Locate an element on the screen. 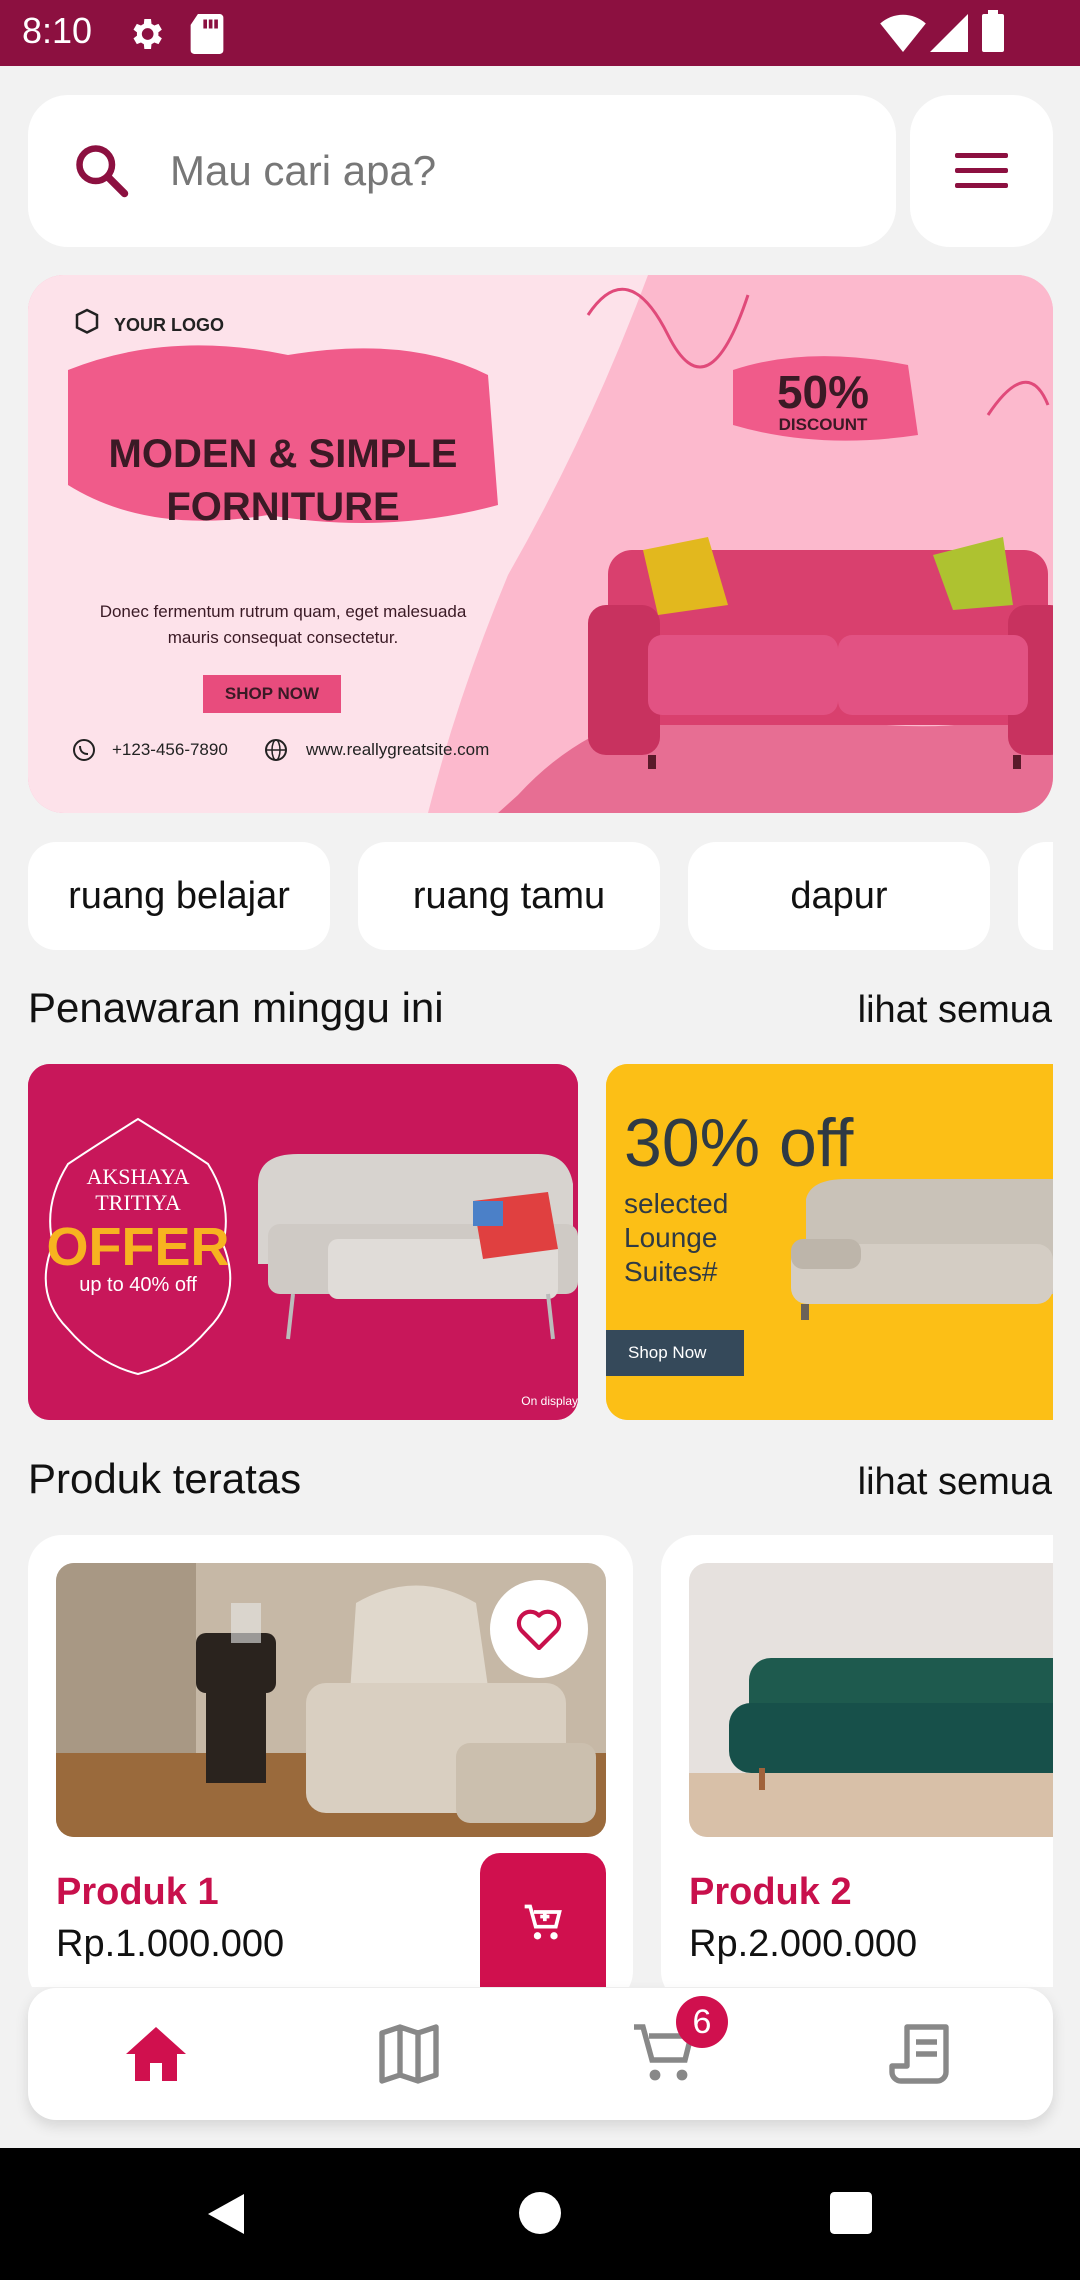 The image size is (1080, 2280). map-icon is located at coordinates (409, 2054).